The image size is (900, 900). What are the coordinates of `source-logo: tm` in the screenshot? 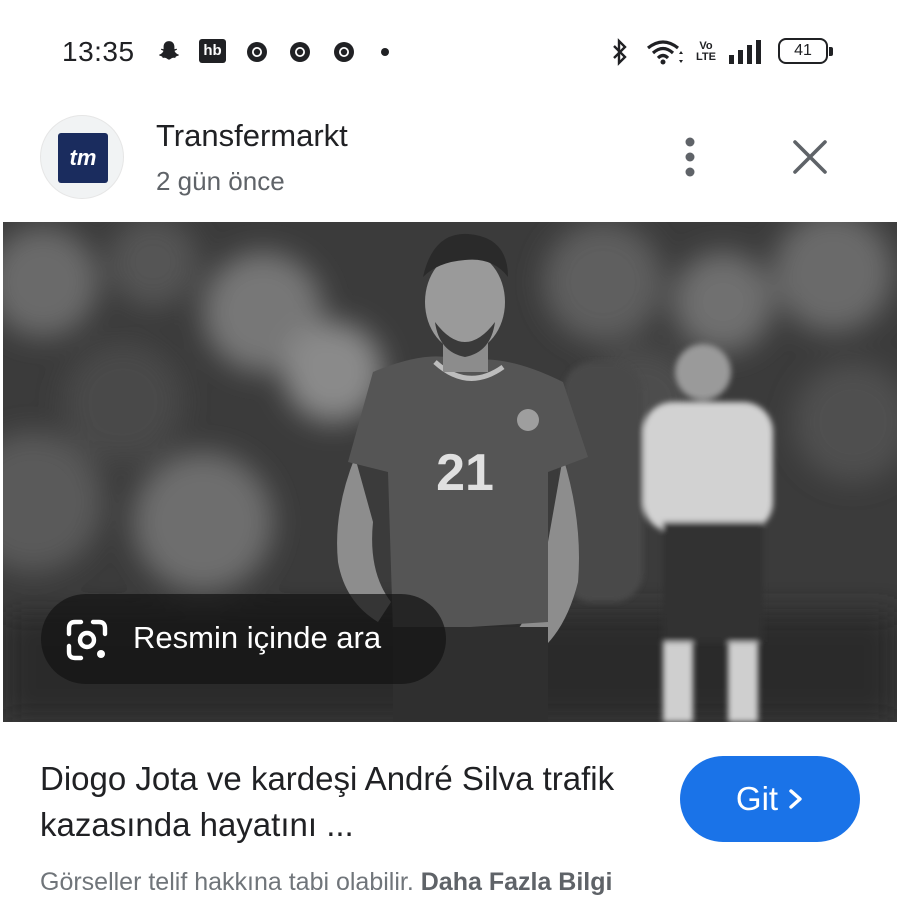 It's located at (82, 157).